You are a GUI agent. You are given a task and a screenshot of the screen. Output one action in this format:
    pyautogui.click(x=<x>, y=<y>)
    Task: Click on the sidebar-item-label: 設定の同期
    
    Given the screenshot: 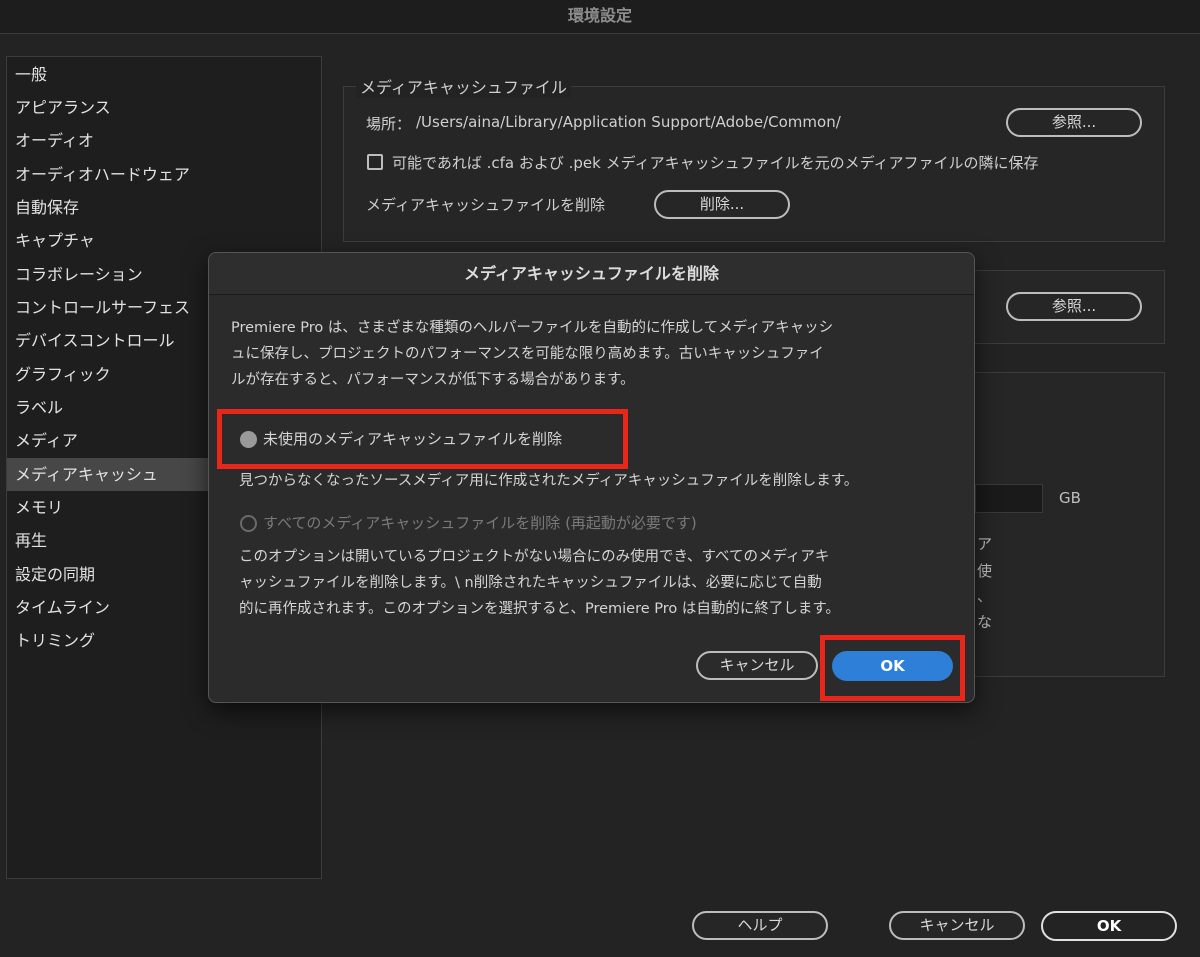 What is the action you would take?
    pyautogui.click(x=55, y=574)
    